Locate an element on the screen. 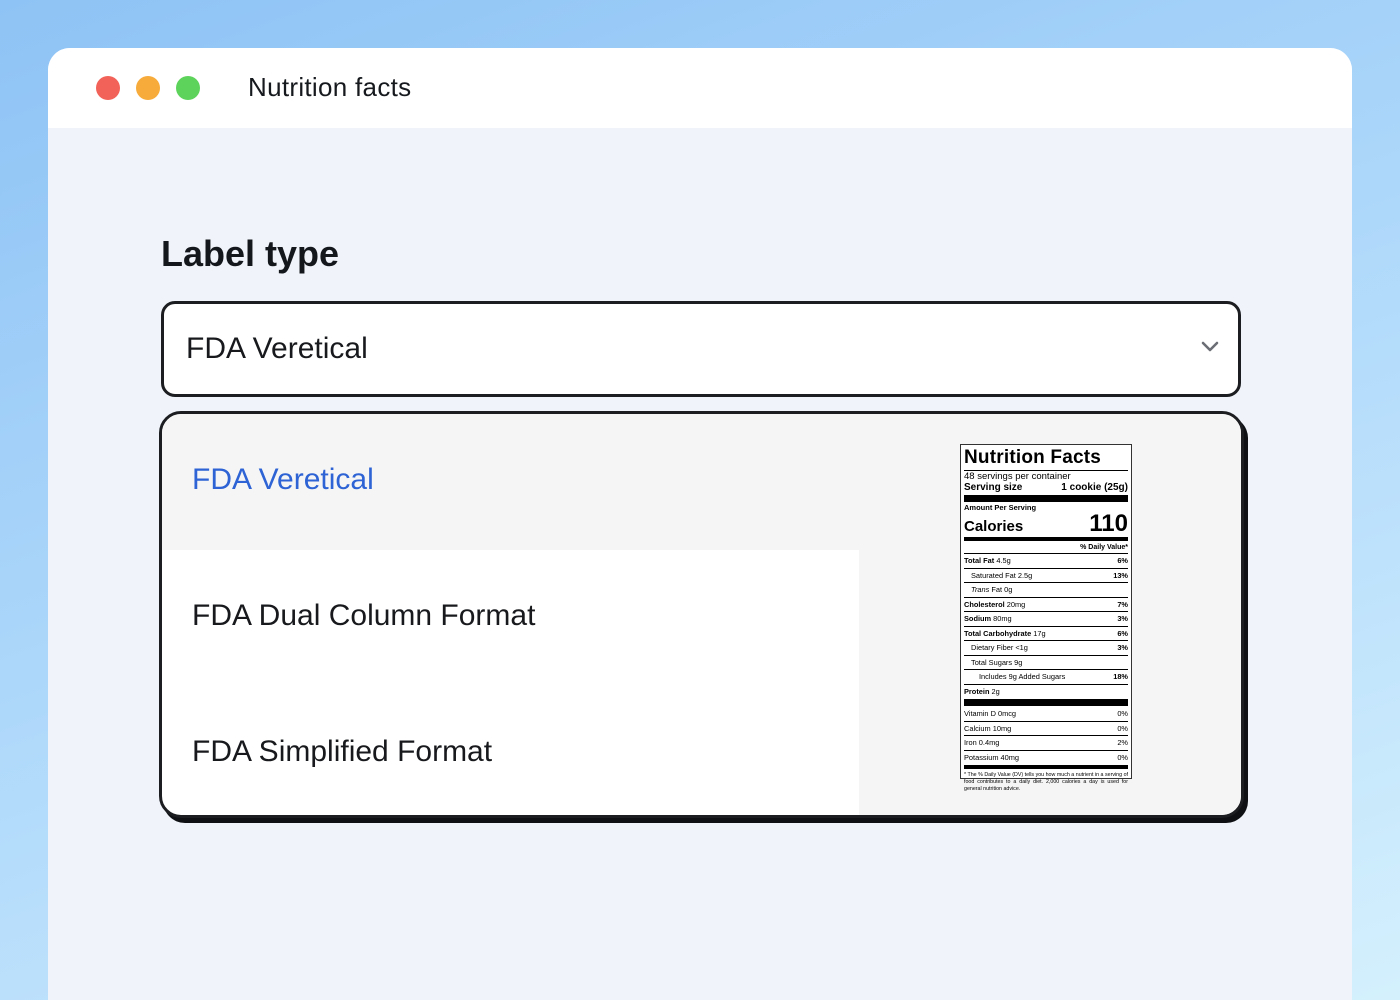 The height and width of the screenshot is (1000, 1400). maximize-window-button is located at coordinates (188, 88).